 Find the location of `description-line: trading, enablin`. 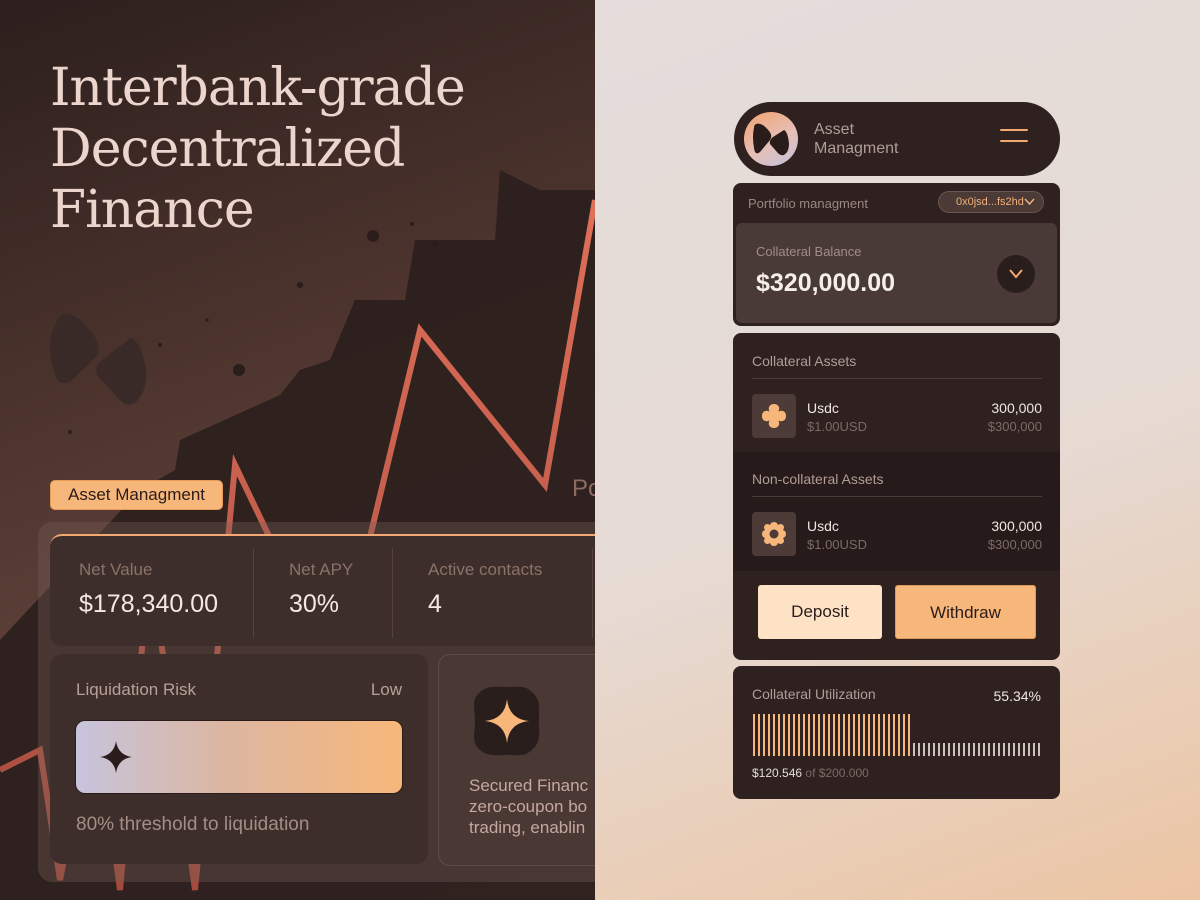

description-line: trading, enablin is located at coordinates (527, 827).